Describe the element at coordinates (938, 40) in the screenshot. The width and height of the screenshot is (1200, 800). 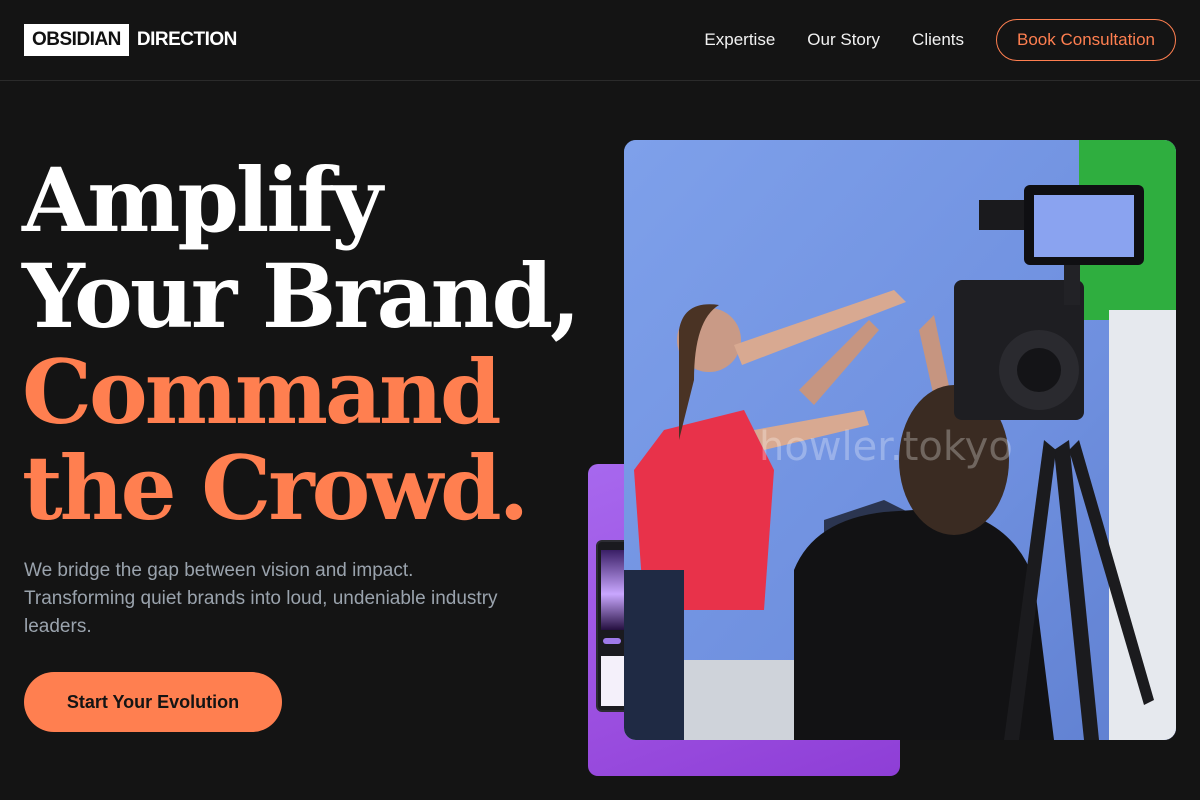
I see `nav-link-clients: Clients` at that location.